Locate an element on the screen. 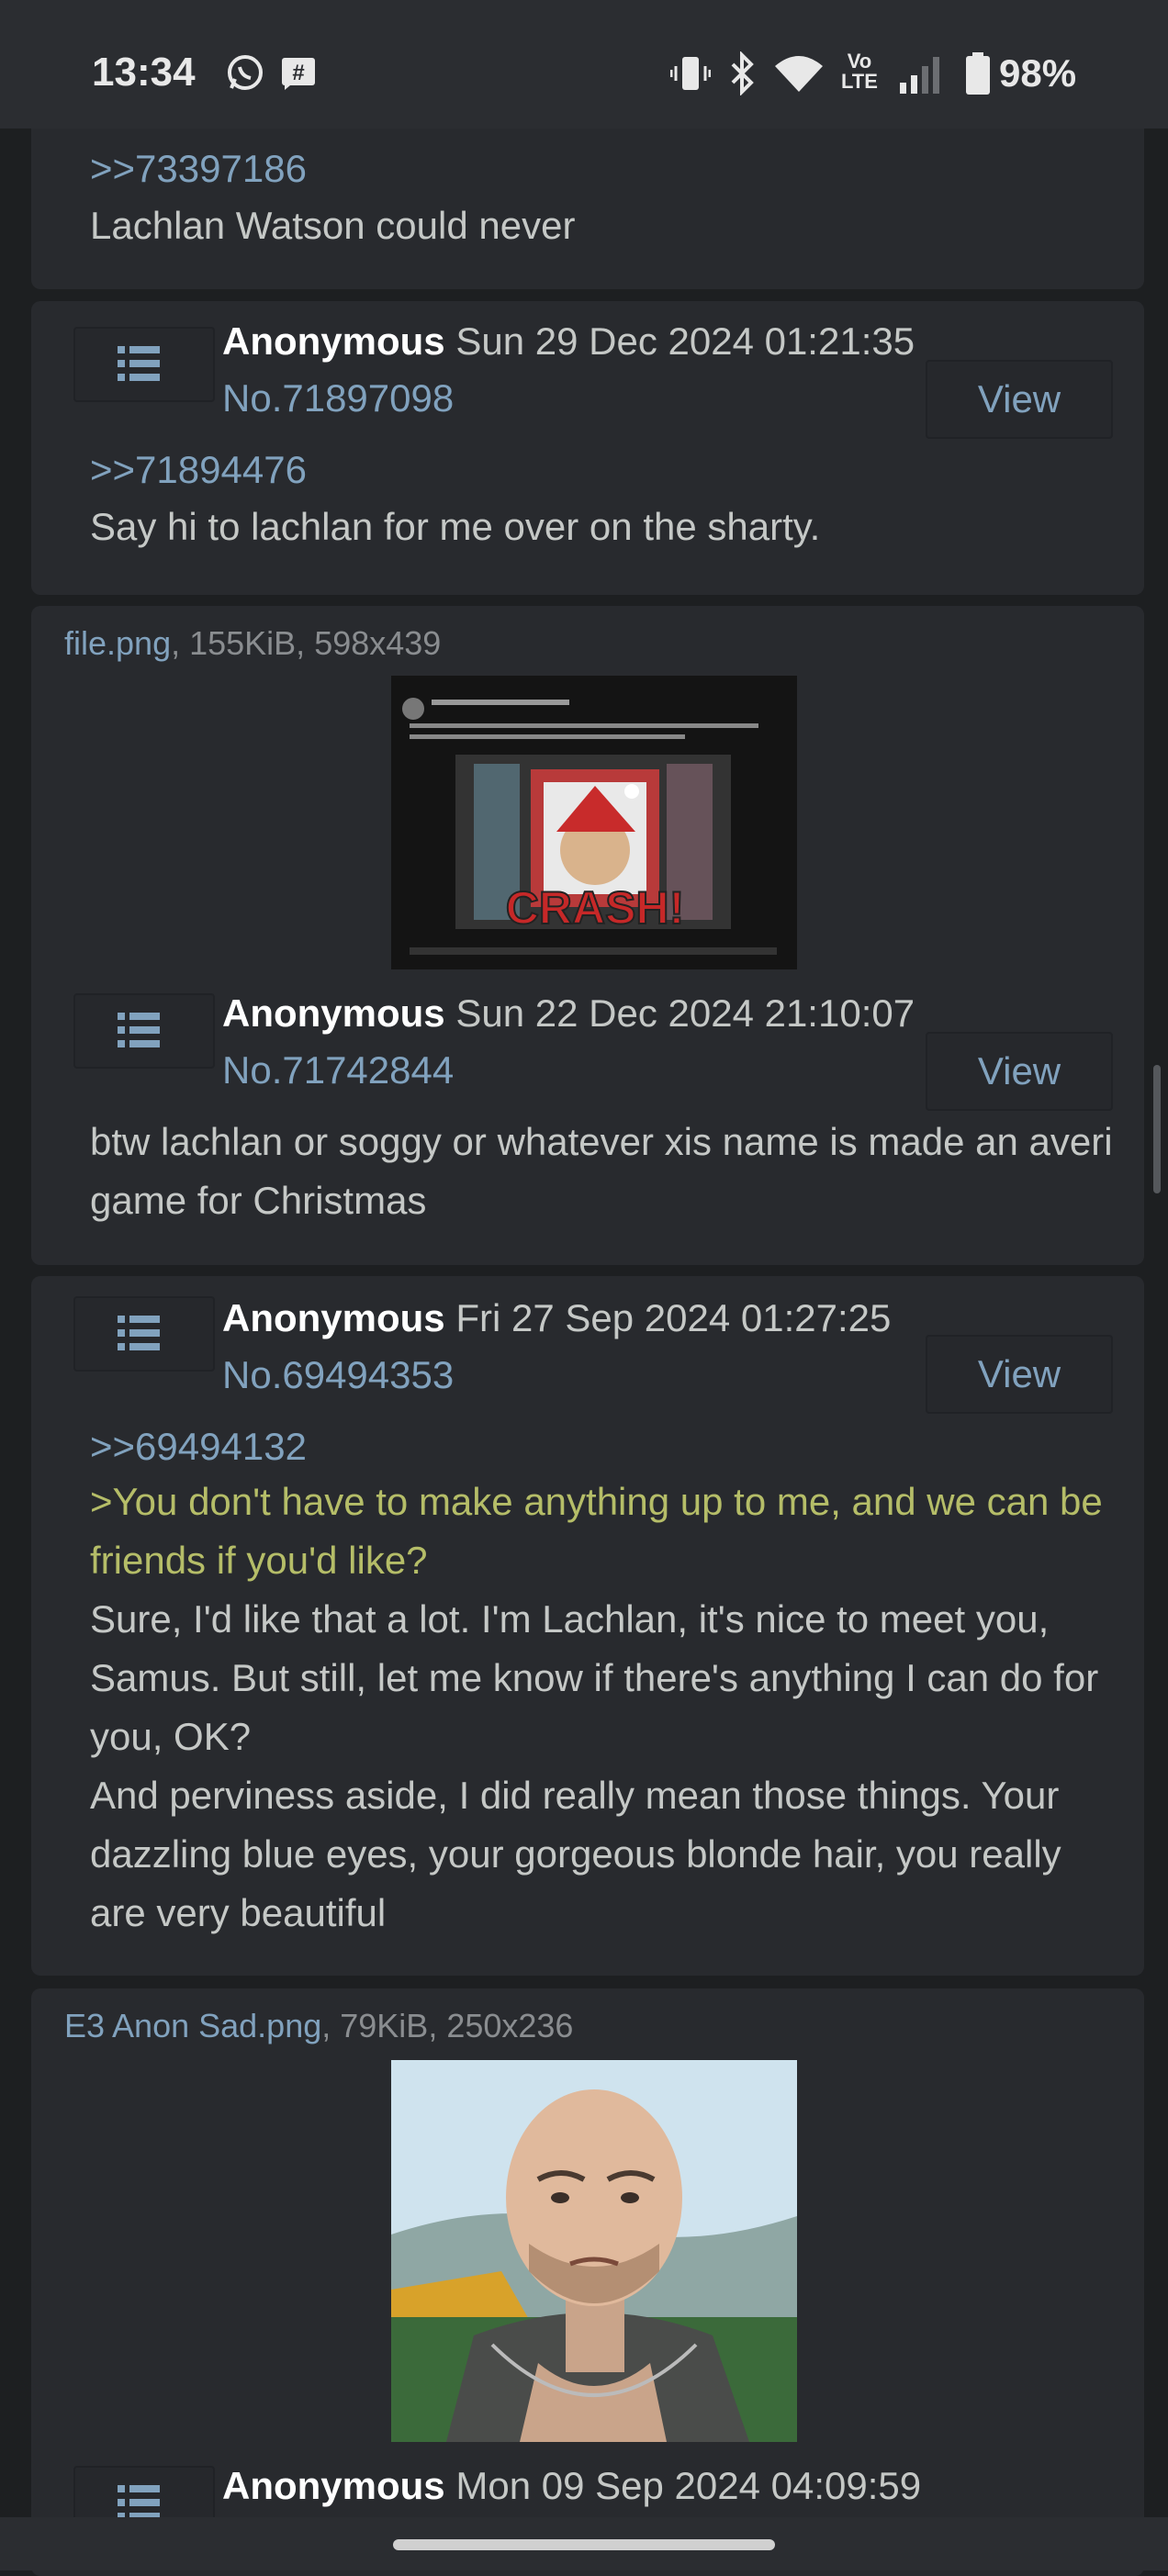  post-header: Anonymous Fri 27 Sep 2024 01:27:25 is located at coordinates (556, 1318).